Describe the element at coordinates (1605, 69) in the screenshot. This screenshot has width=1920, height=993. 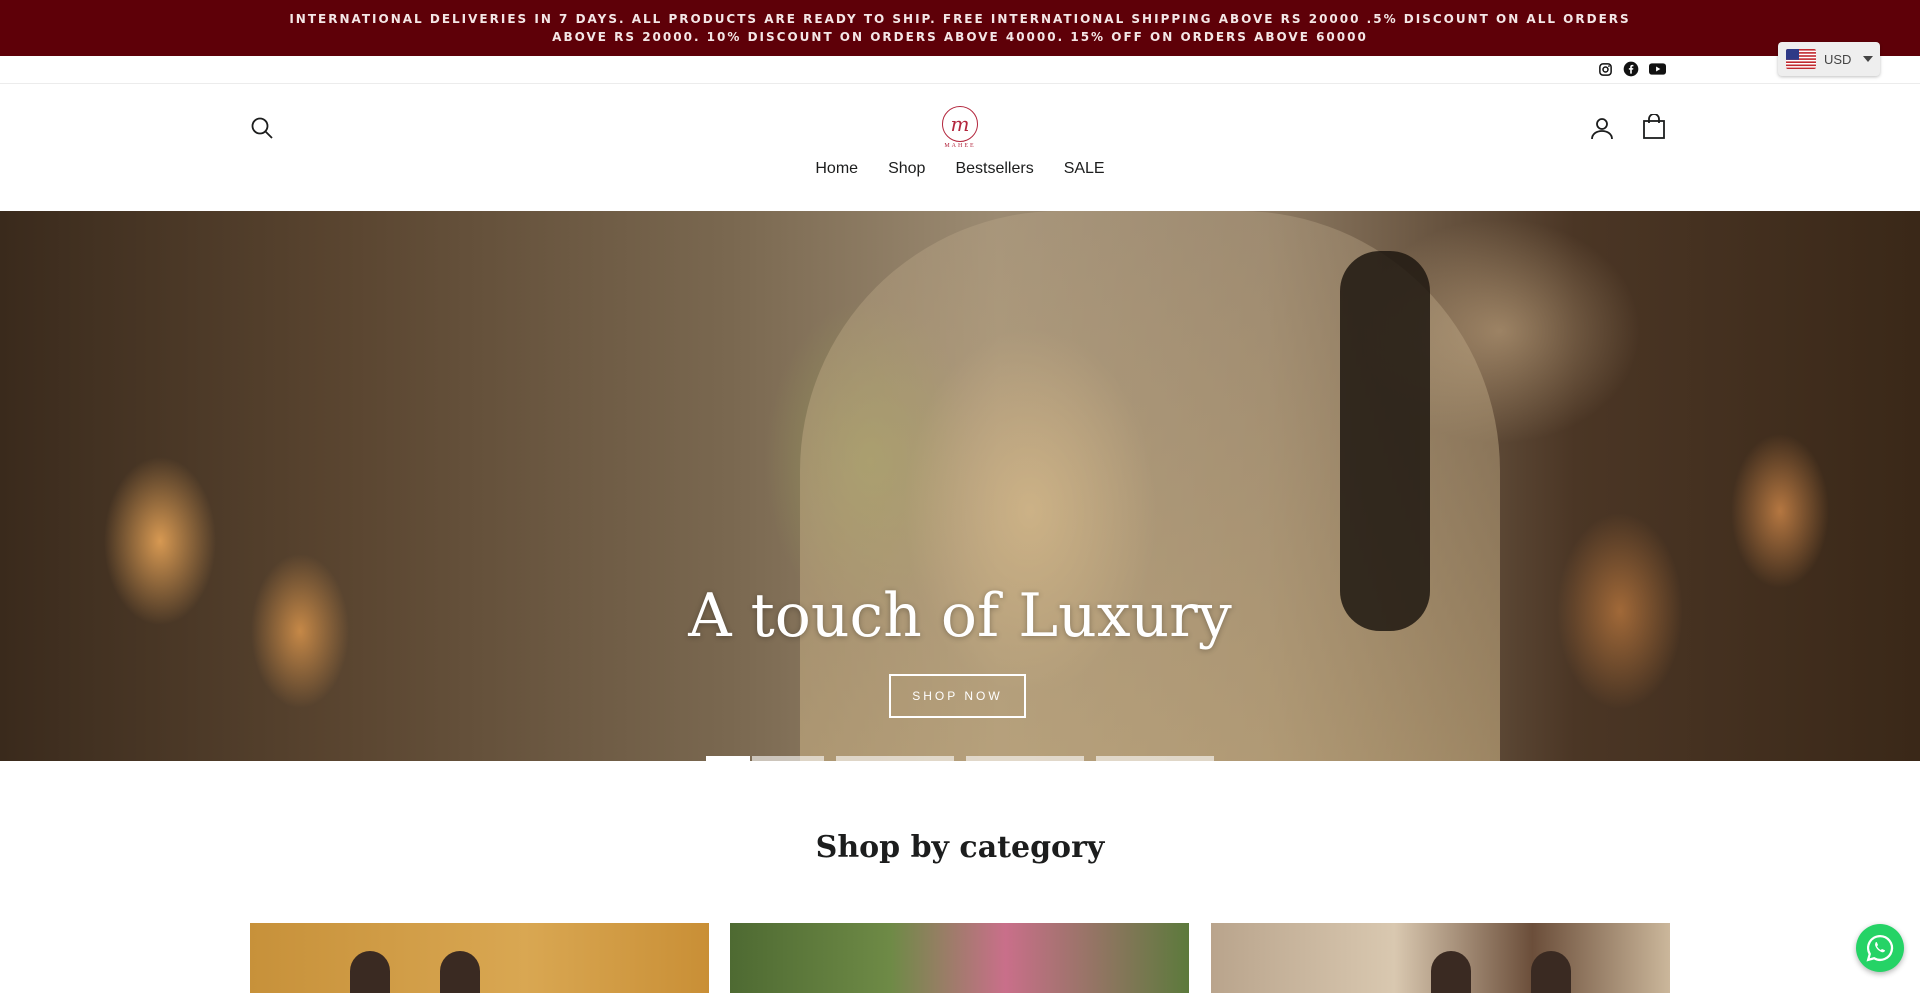
I see `instagram-icon` at that location.